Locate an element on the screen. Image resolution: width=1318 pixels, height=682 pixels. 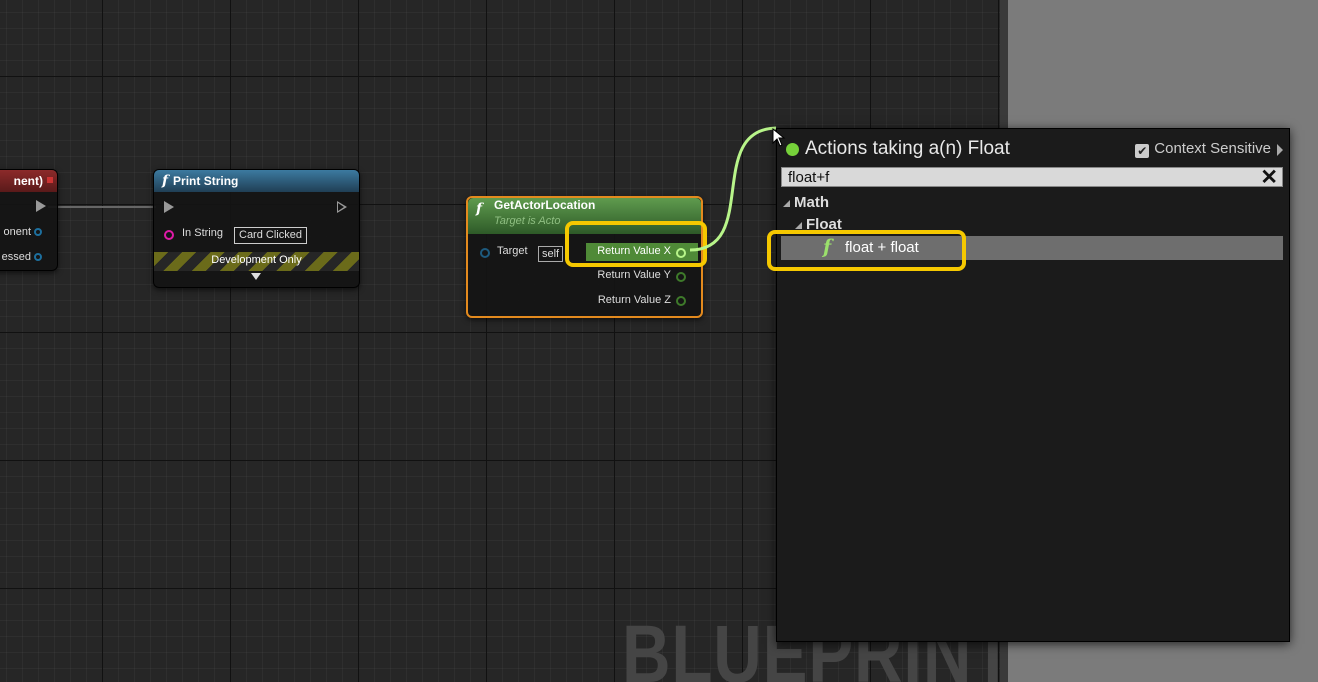
search-input is located at coordinates (1015, 177).